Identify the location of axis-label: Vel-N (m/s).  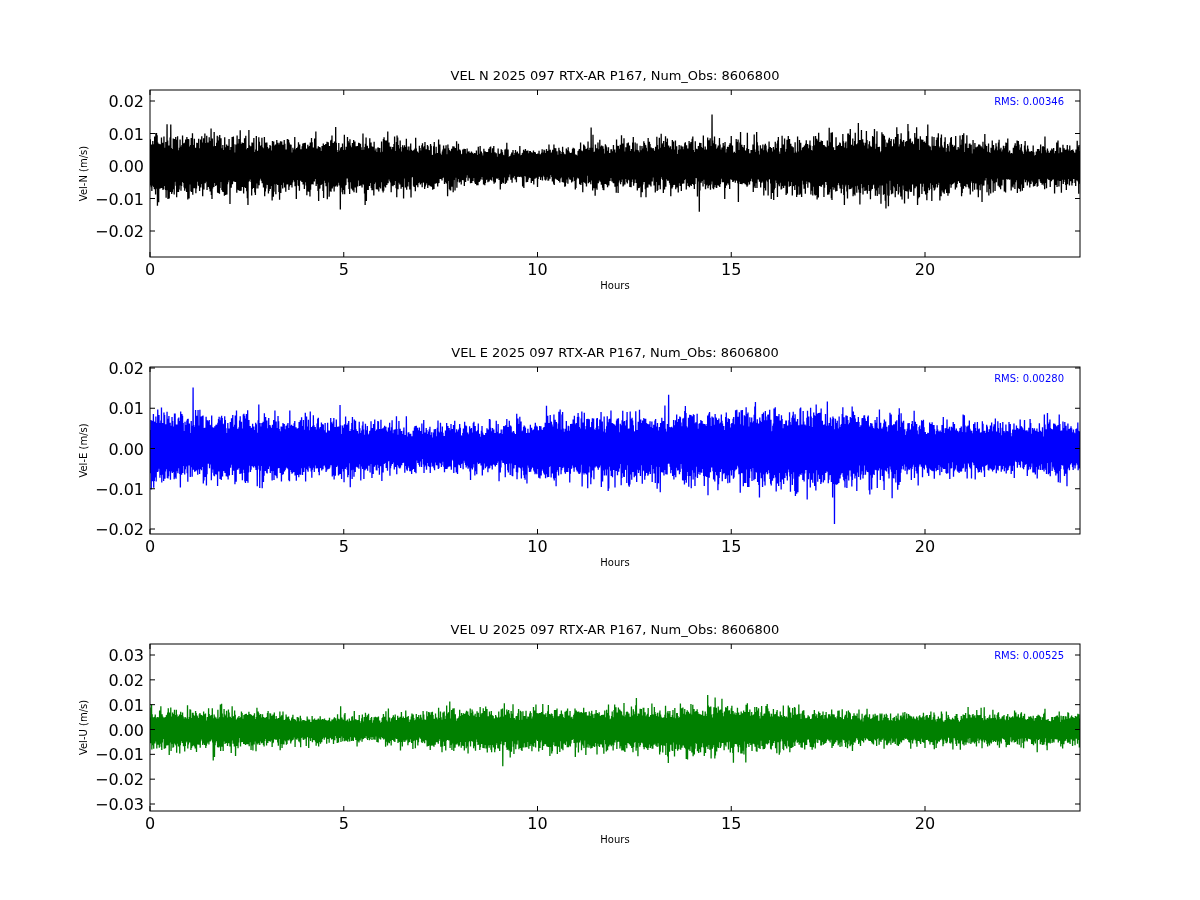
(83, 173).